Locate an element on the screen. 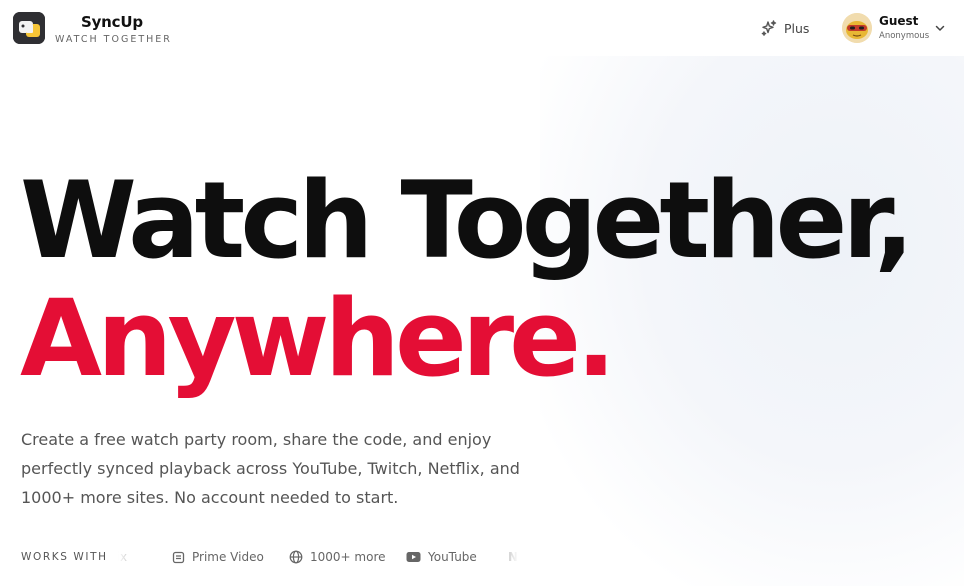  platform-label: N is located at coordinates (513, 557).